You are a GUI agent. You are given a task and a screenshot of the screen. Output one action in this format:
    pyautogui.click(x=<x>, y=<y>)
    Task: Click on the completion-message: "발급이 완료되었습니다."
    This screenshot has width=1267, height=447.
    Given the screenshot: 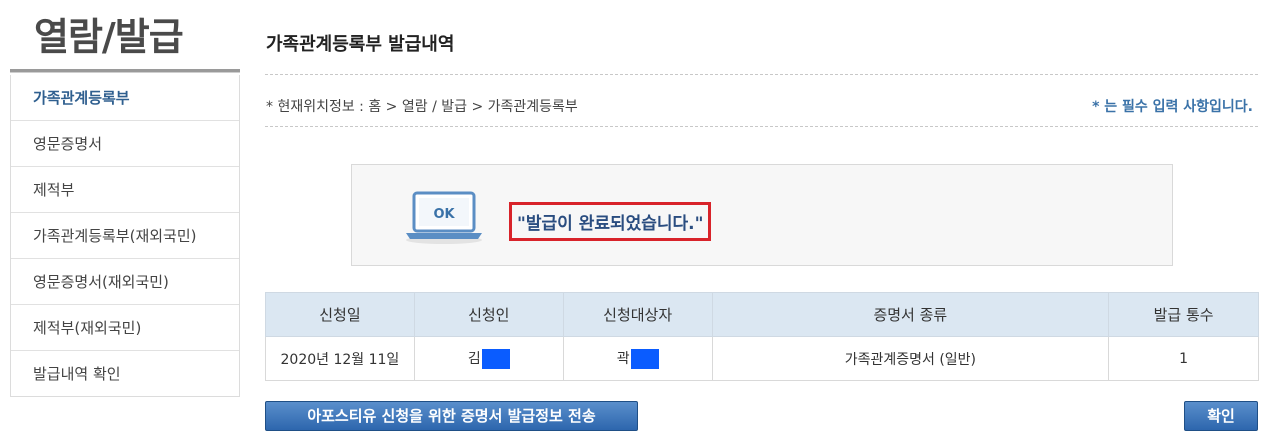 What is the action you would take?
    pyautogui.click(x=610, y=221)
    